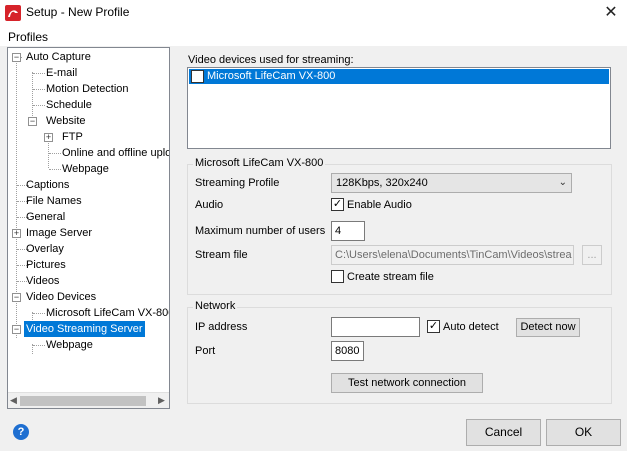 The width and height of the screenshot is (627, 451). What do you see at coordinates (78, 12) in the screenshot?
I see `window-title: Setup - New Profile` at bounding box center [78, 12].